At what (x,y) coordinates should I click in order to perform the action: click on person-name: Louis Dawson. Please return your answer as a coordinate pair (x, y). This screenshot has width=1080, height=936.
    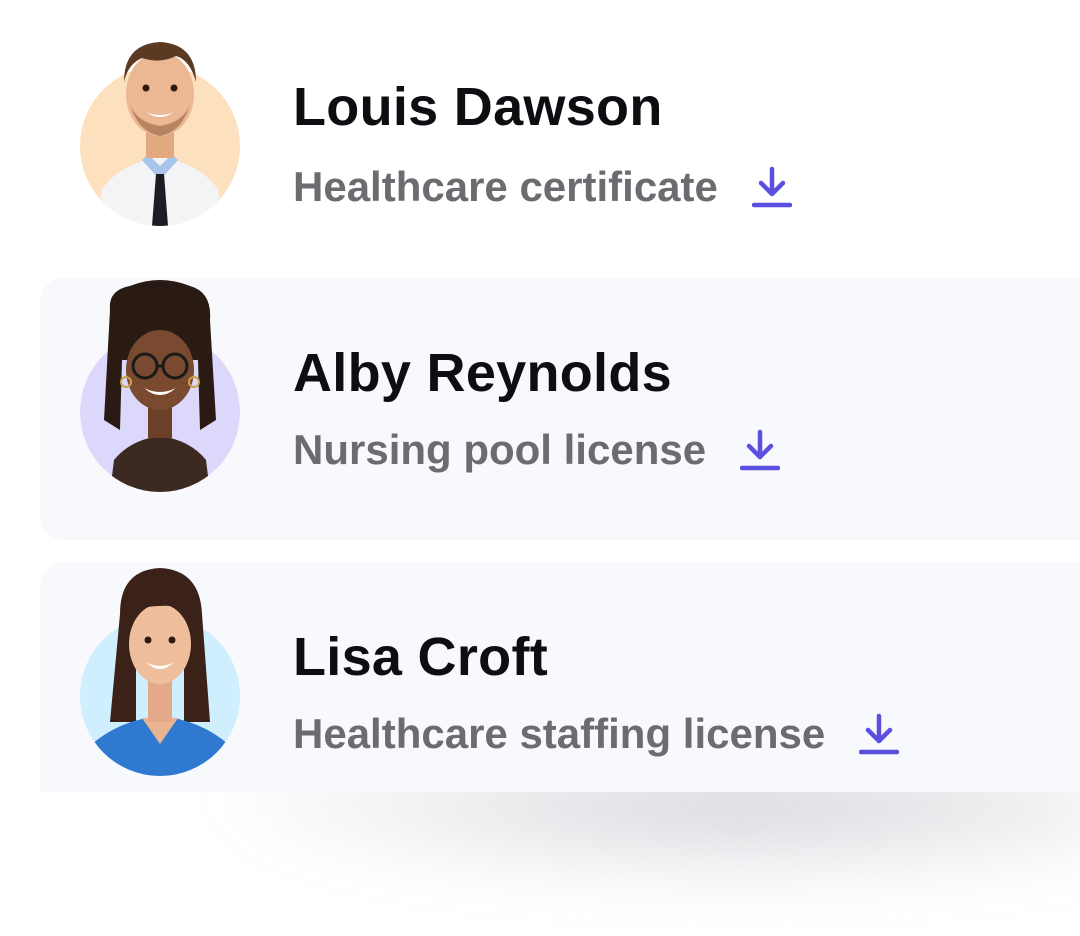
    Looking at the image, I should click on (478, 107).